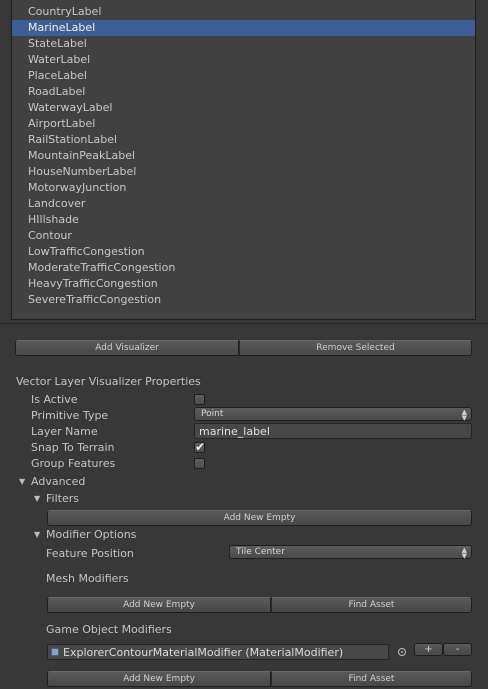 This screenshot has height=689, width=488. Describe the element at coordinates (54, 399) in the screenshot. I see `is-active-label: Is Active` at that location.